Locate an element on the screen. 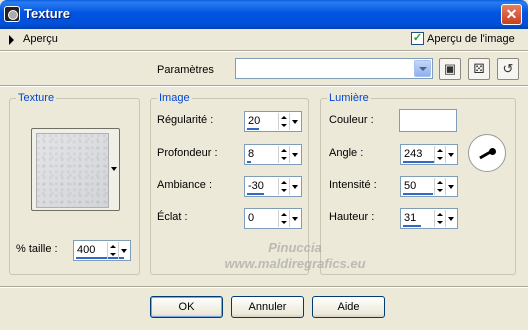  size-label: % taille : is located at coordinates (37, 249).